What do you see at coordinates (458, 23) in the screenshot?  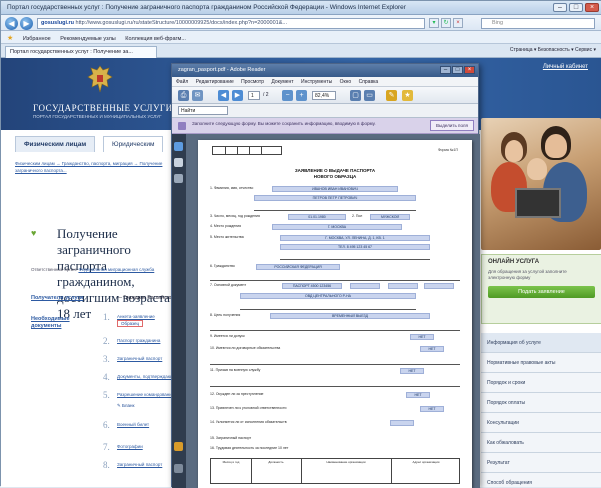 I see `stop-icon: ×` at bounding box center [458, 23].